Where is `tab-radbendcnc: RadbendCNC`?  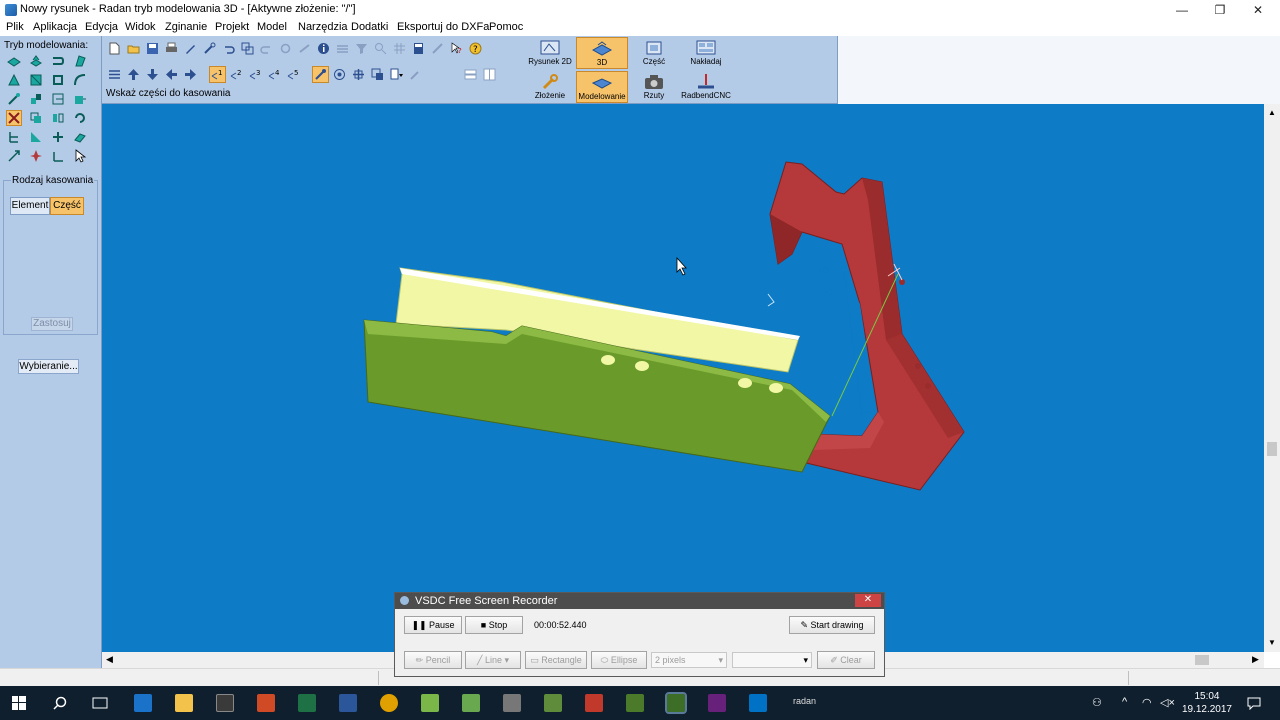
tab-radbendcnc: RadbendCNC is located at coordinates (706, 87).